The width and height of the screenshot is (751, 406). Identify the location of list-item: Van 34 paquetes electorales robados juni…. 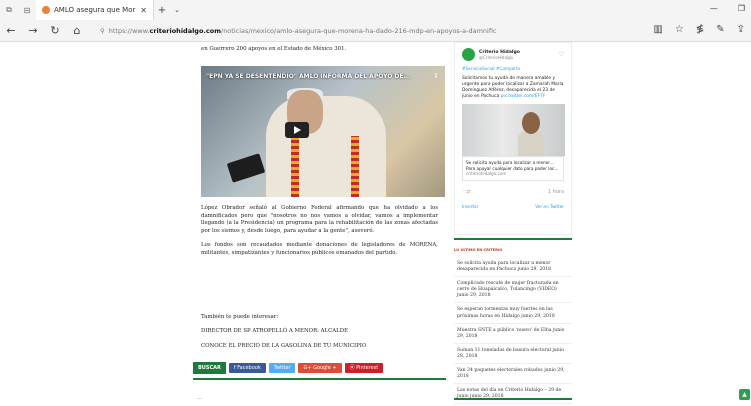
(513, 375).